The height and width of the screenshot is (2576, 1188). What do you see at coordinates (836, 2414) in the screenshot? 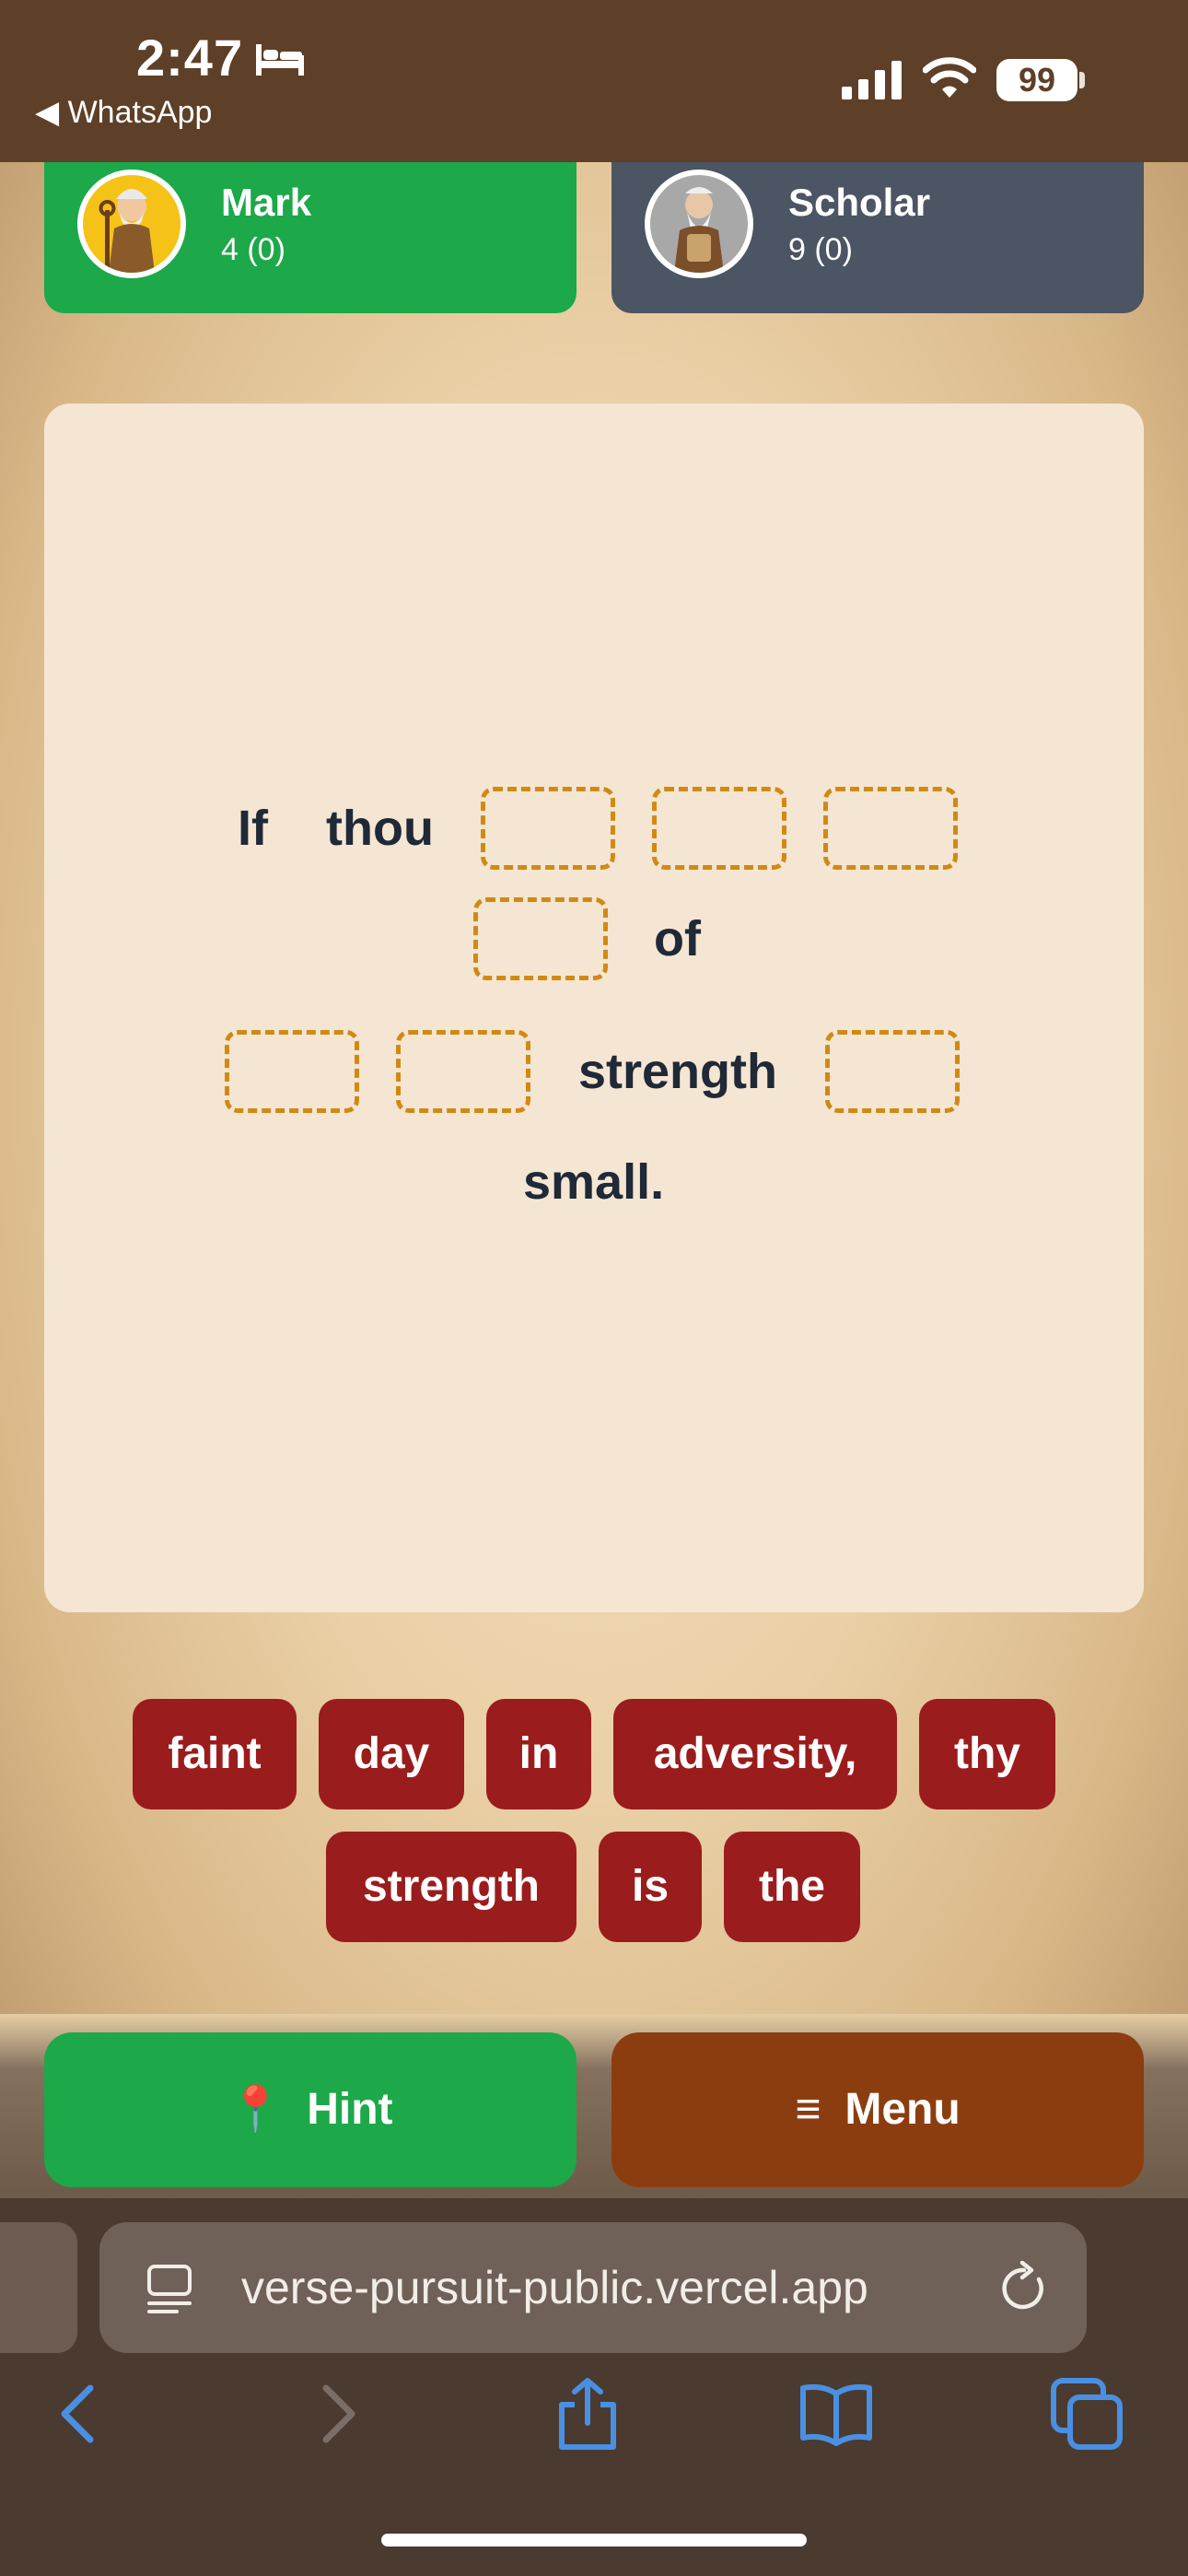
I see `bookmarks-icon` at bounding box center [836, 2414].